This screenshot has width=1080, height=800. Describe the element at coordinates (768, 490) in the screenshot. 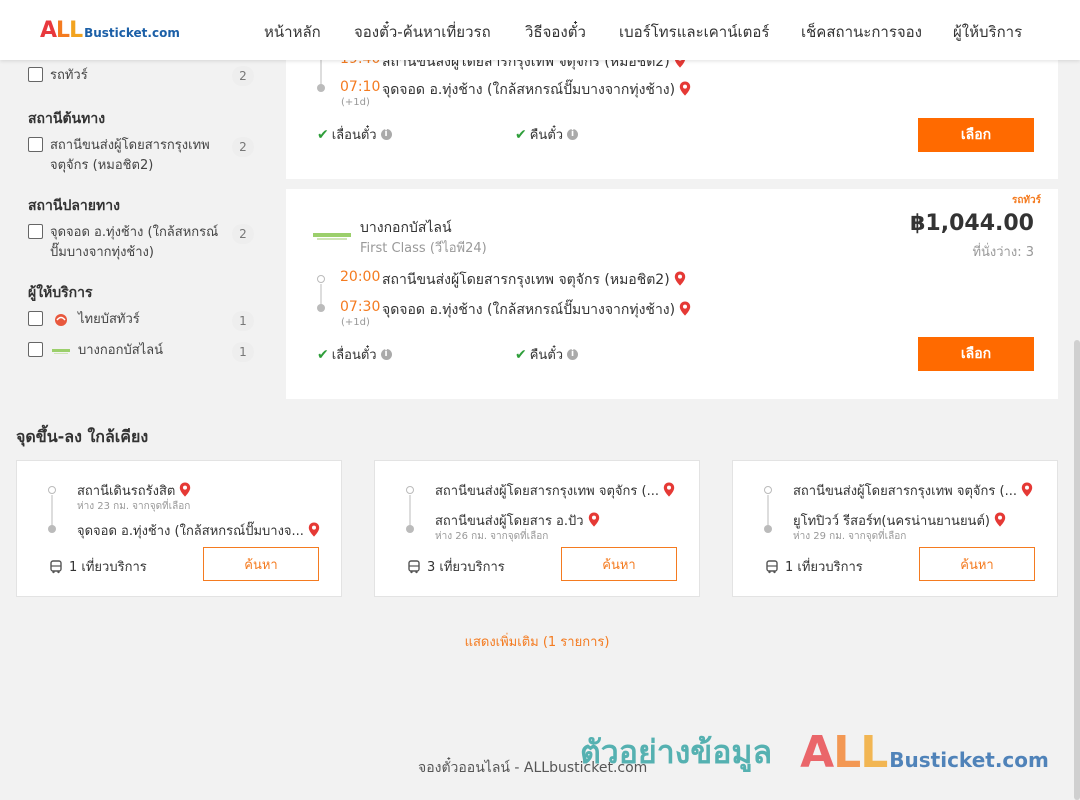

I see `from-dot` at that location.